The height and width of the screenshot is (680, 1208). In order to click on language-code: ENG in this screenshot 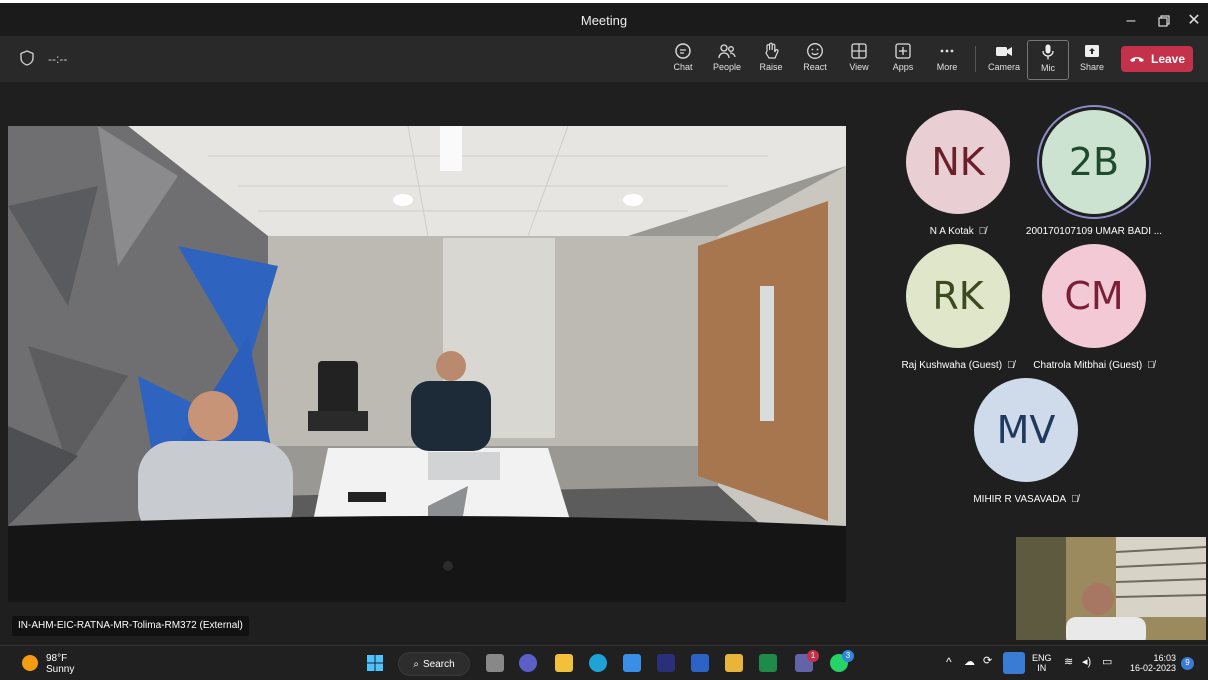, I will do `click(1042, 658)`.